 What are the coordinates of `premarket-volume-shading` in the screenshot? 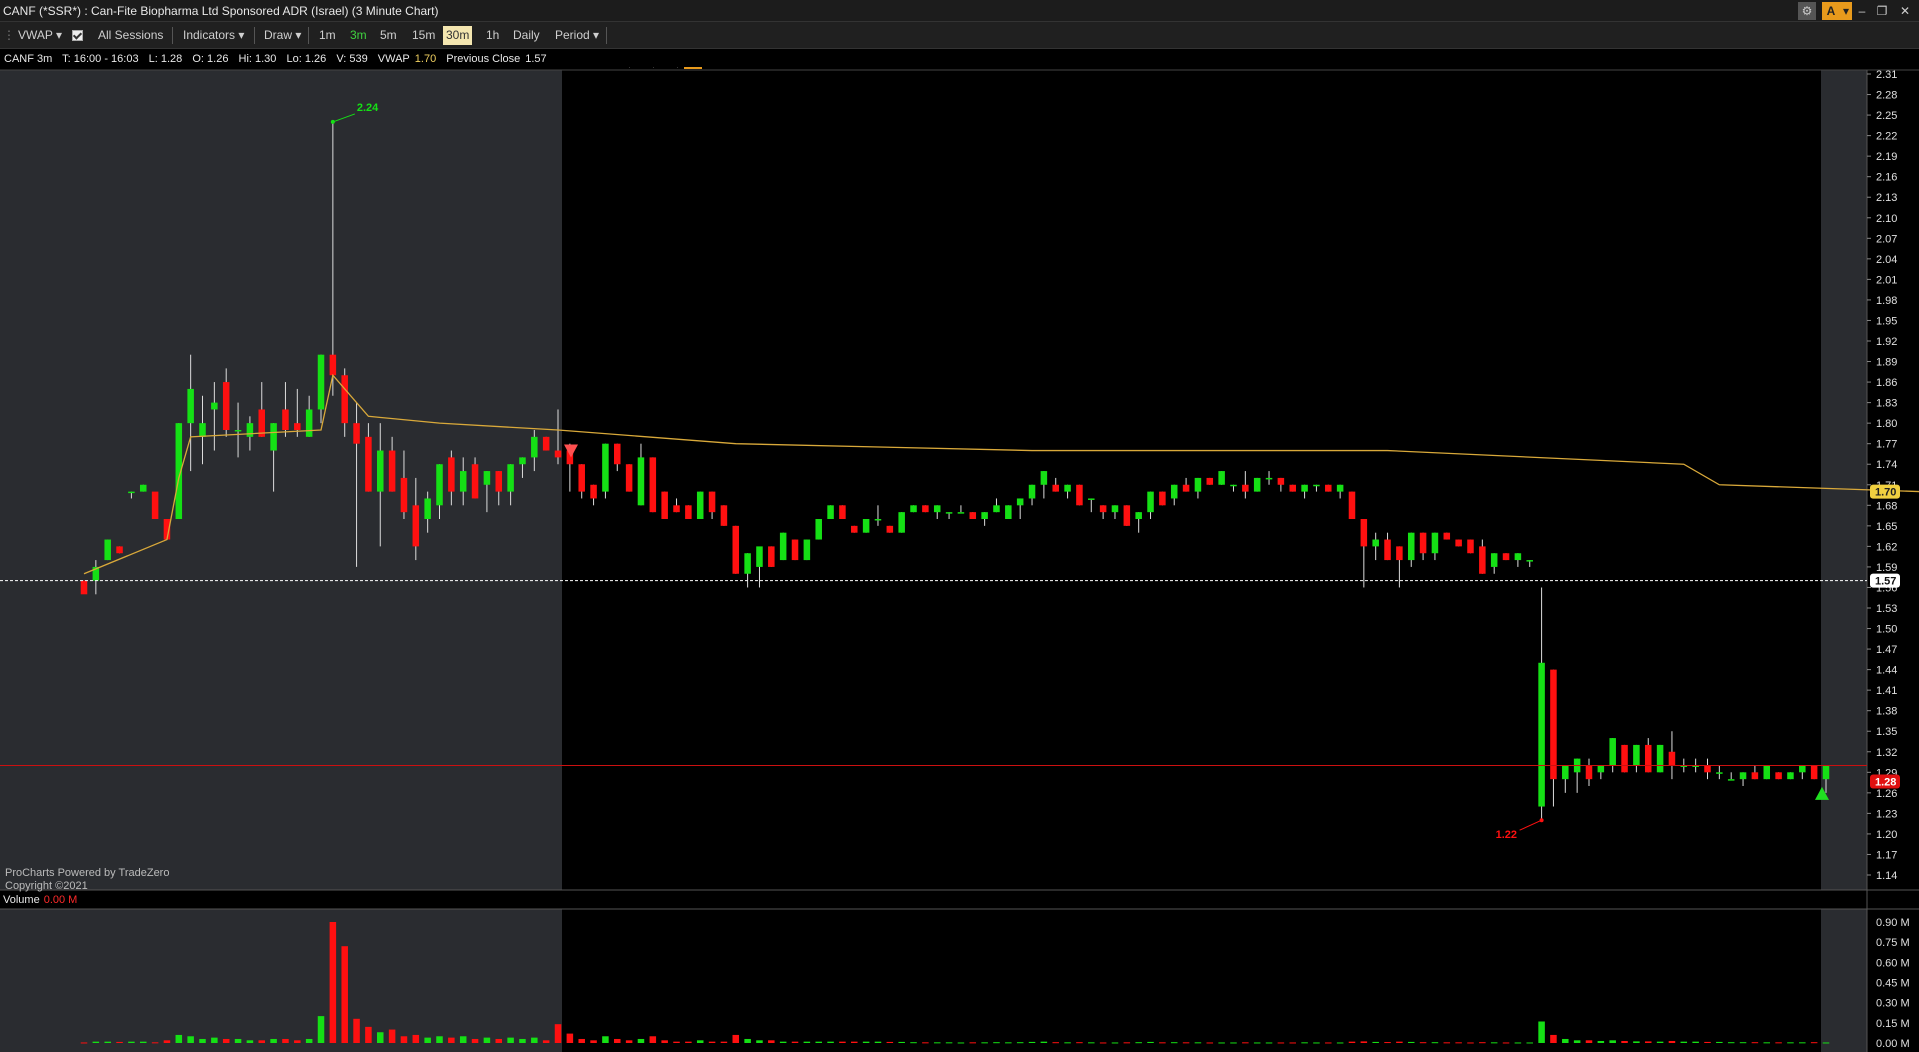 It's located at (281, 980).